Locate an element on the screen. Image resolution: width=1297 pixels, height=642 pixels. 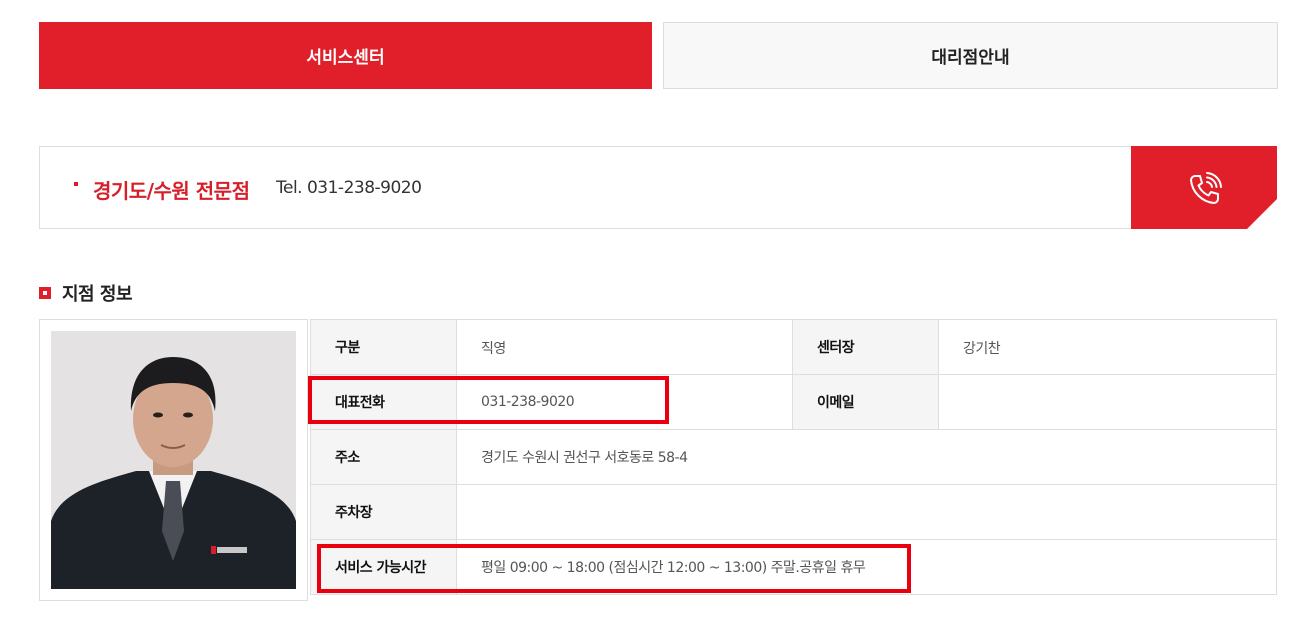
square-bullet-icon is located at coordinates (45, 293).